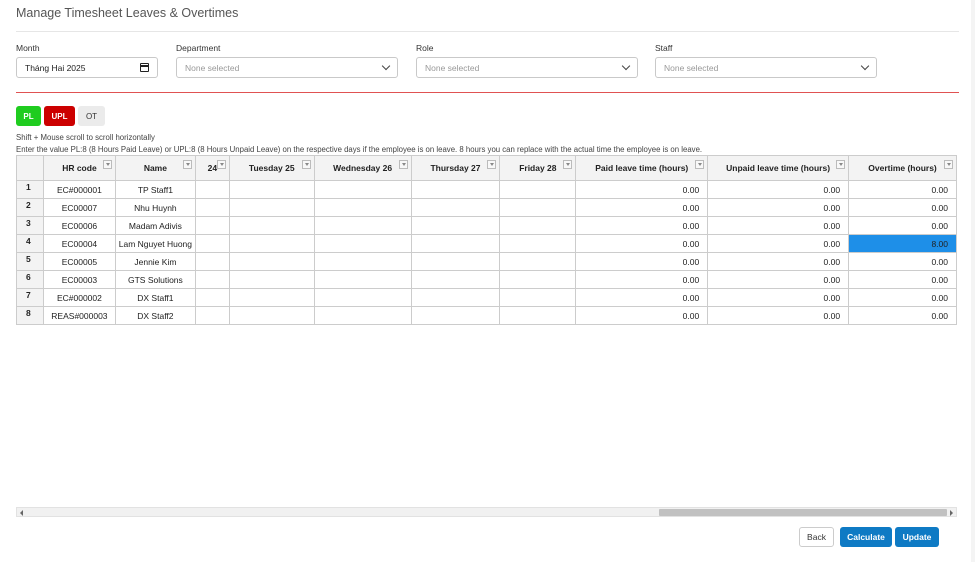 This screenshot has height=562, width=975. What do you see at coordinates (155, 261) in the screenshot?
I see `cell-name: Jennie Kim` at bounding box center [155, 261].